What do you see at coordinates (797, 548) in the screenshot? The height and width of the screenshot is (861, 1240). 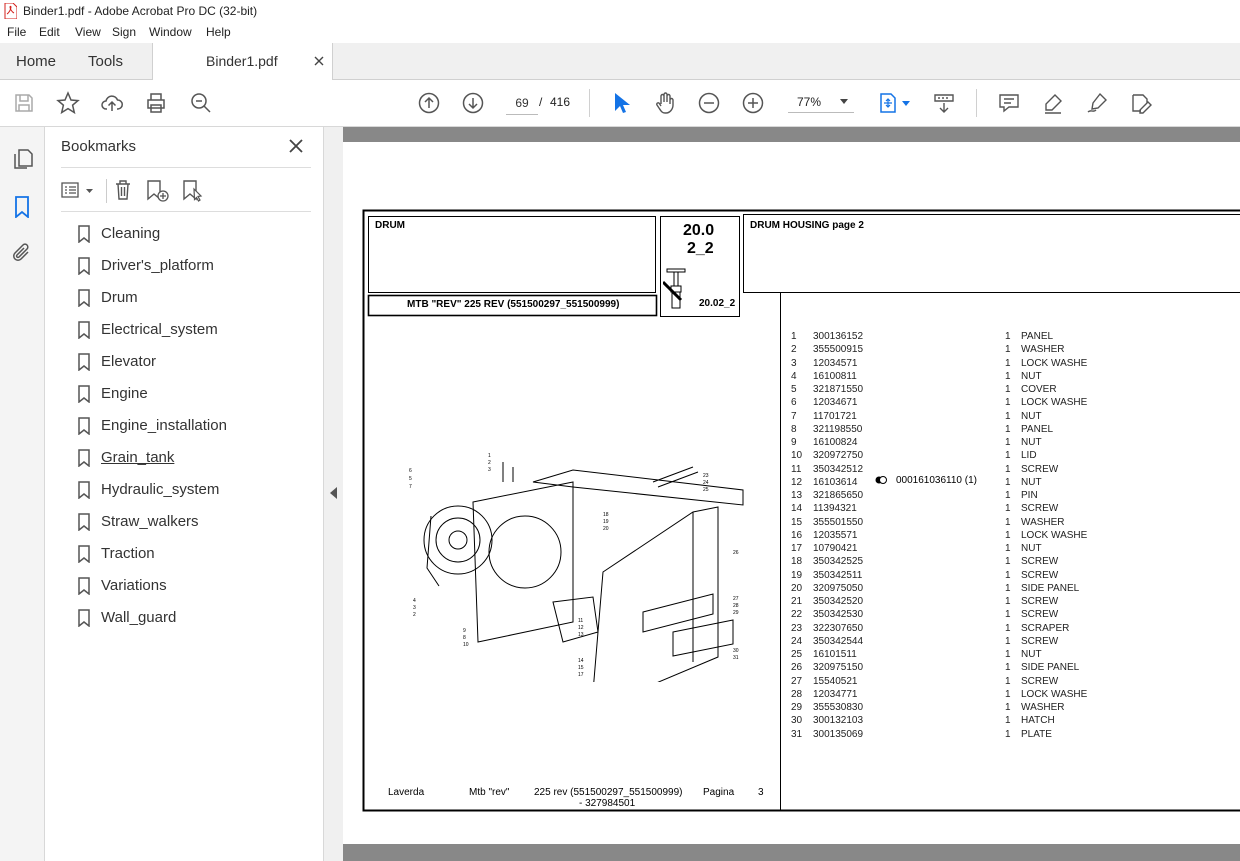 I see `parts-cell: 17` at bounding box center [797, 548].